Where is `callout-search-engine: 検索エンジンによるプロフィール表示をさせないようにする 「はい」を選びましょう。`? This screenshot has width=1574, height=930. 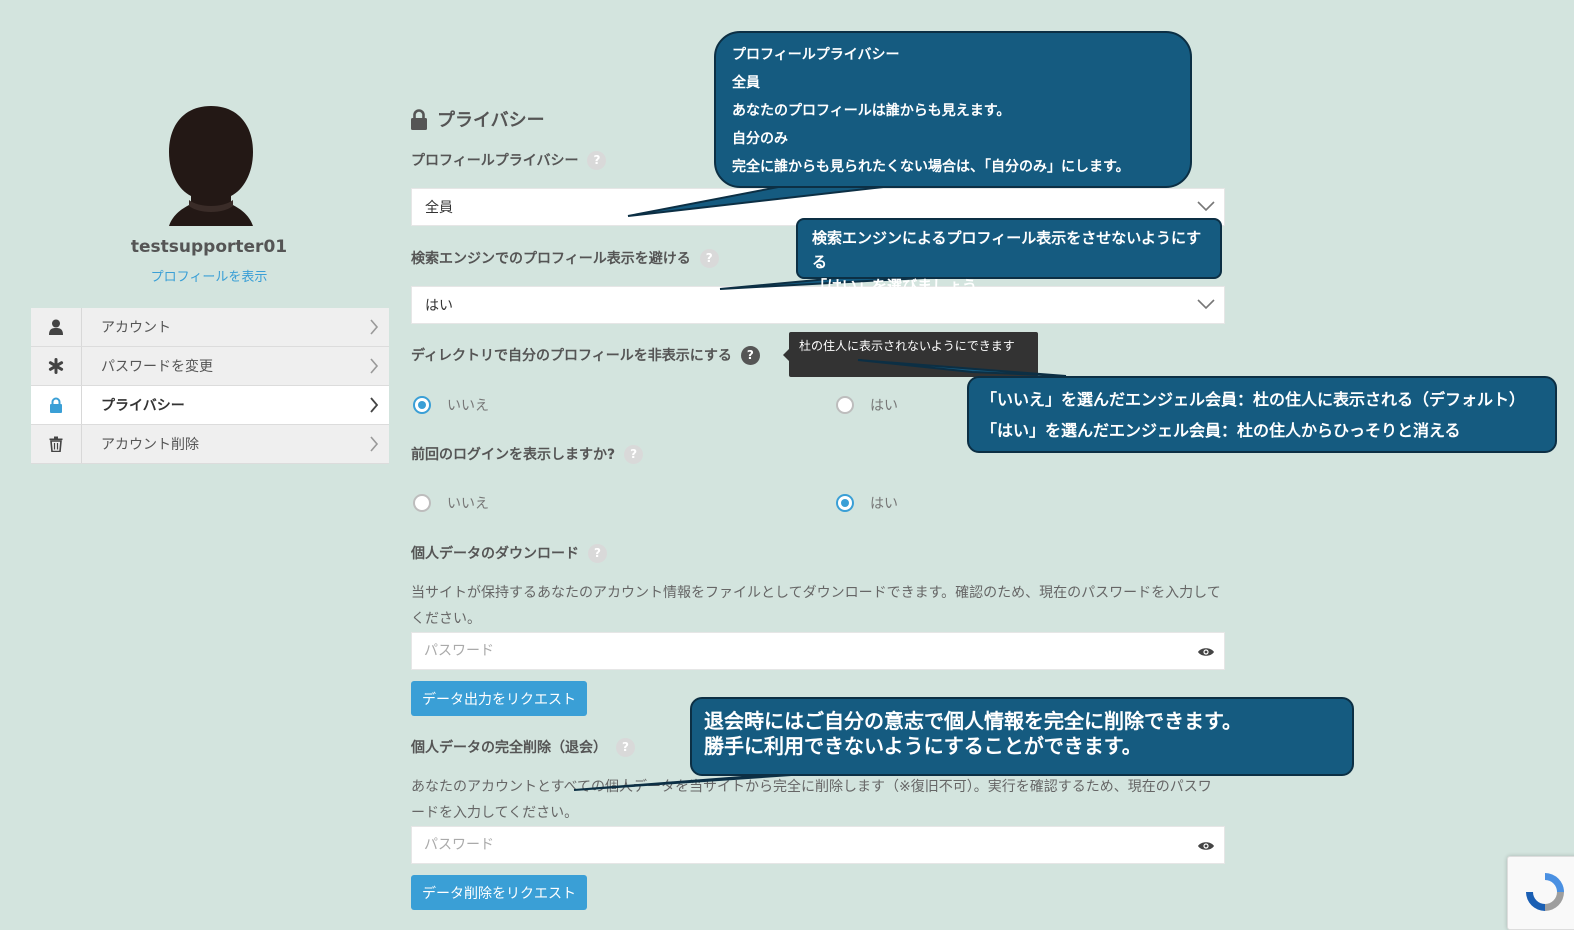 callout-search-engine: 検索エンジンによるプロフィール表示をさせないようにする 「はい」を選びましょう。 is located at coordinates (1009, 256).